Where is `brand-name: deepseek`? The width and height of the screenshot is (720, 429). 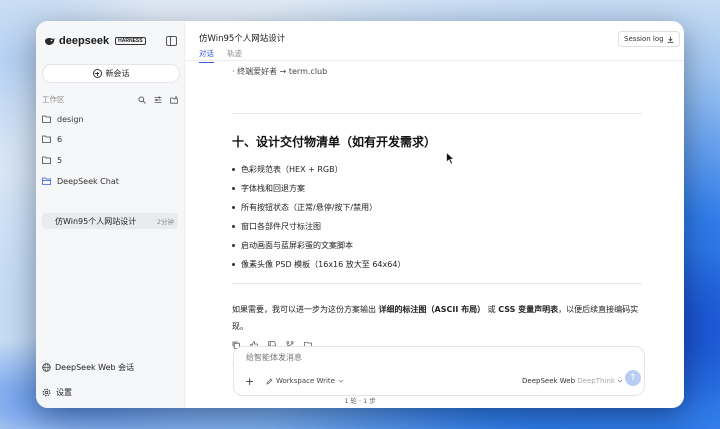
brand-name: deepseek is located at coordinates (84, 41).